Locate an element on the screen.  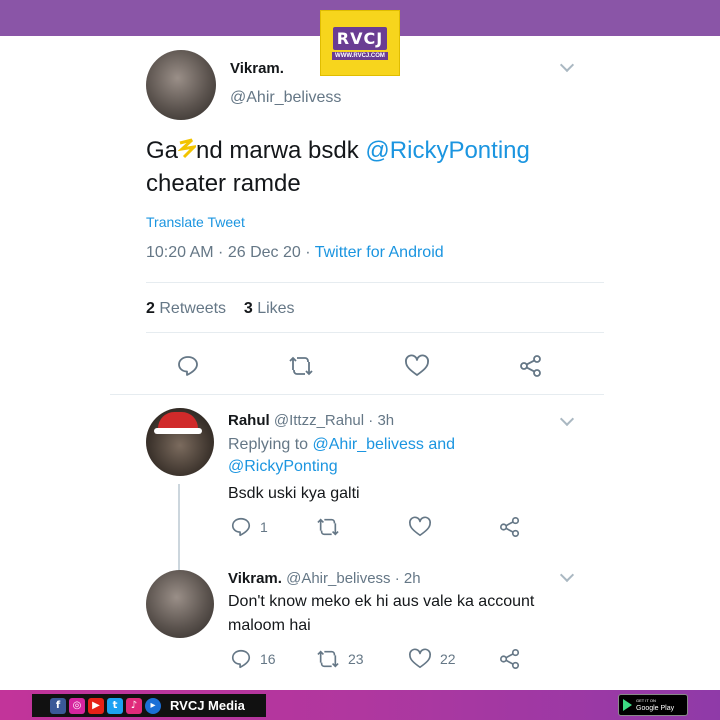
author-handle: @Ahir_belivess is located at coordinates (285, 98).